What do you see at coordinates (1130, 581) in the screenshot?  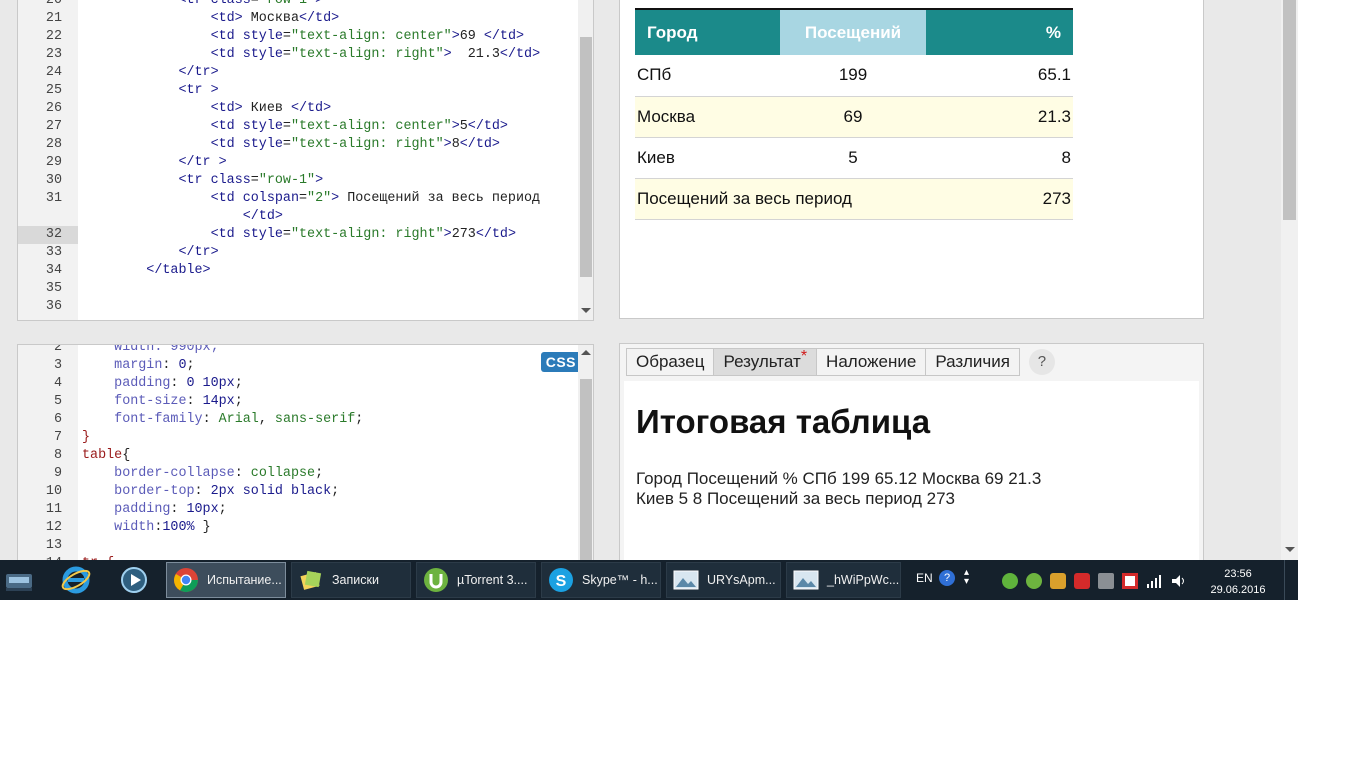 I see `battery-tray-icon` at bounding box center [1130, 581].